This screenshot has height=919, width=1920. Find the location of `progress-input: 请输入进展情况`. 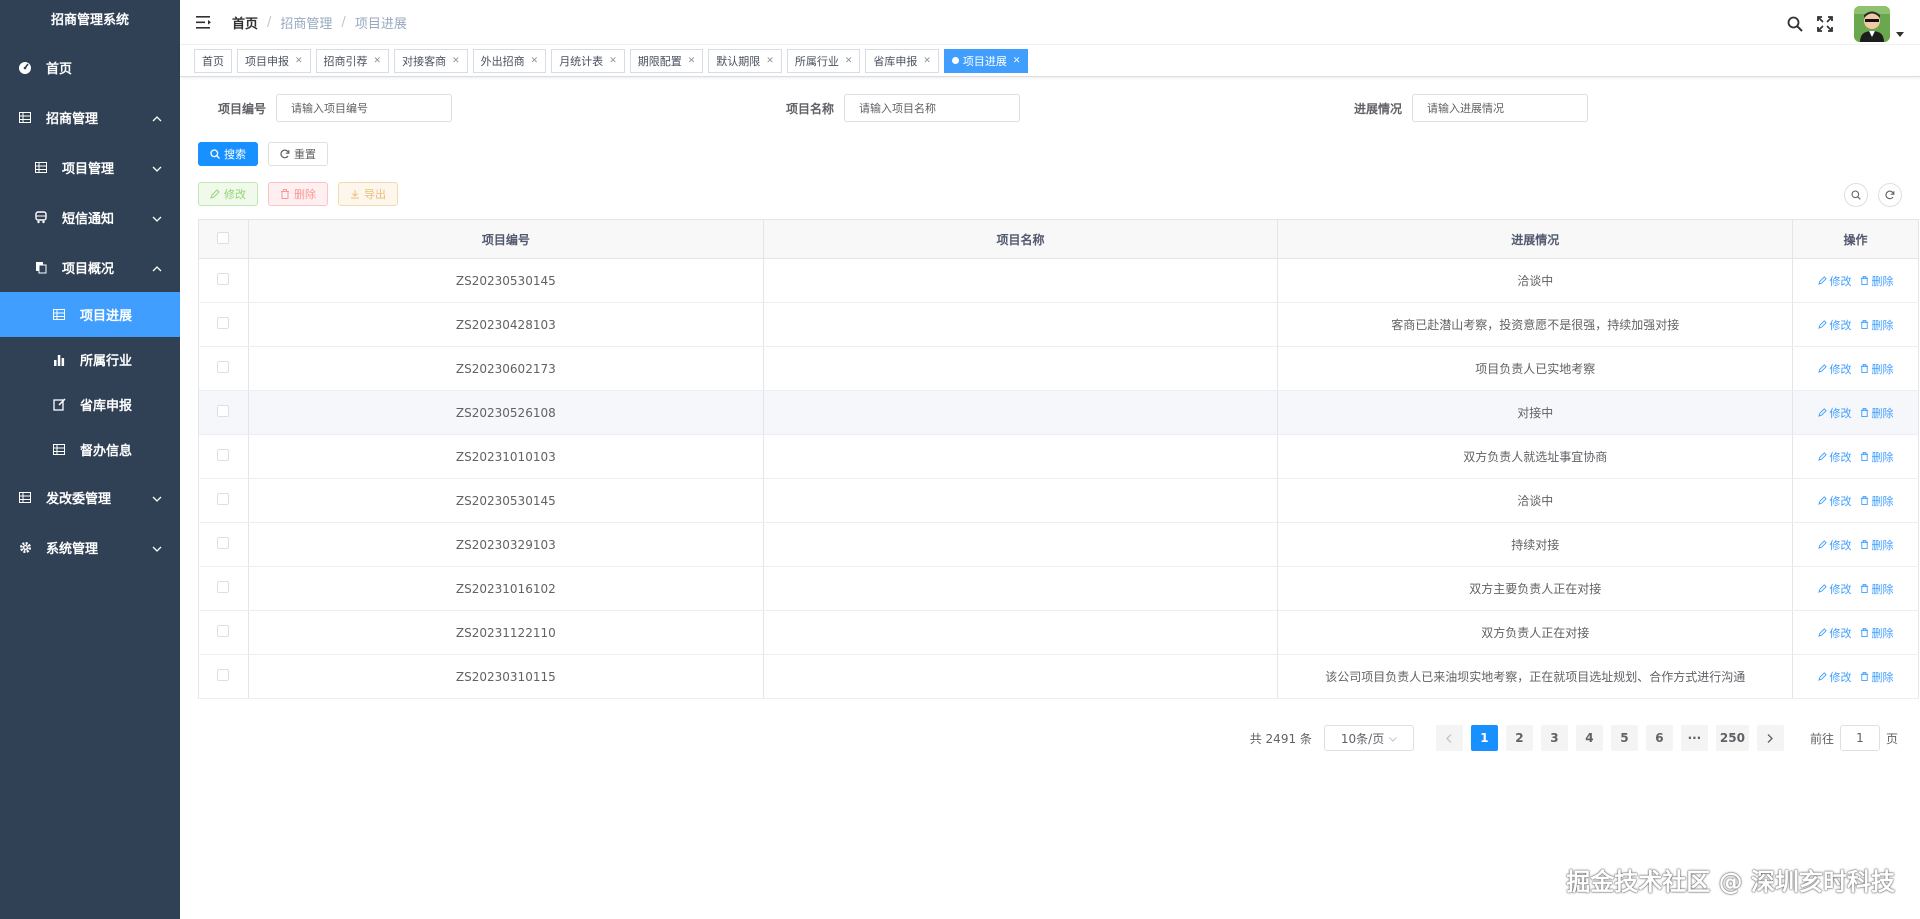

progress-input: 请输入进展情况 is located at coordinates (1500, 108).